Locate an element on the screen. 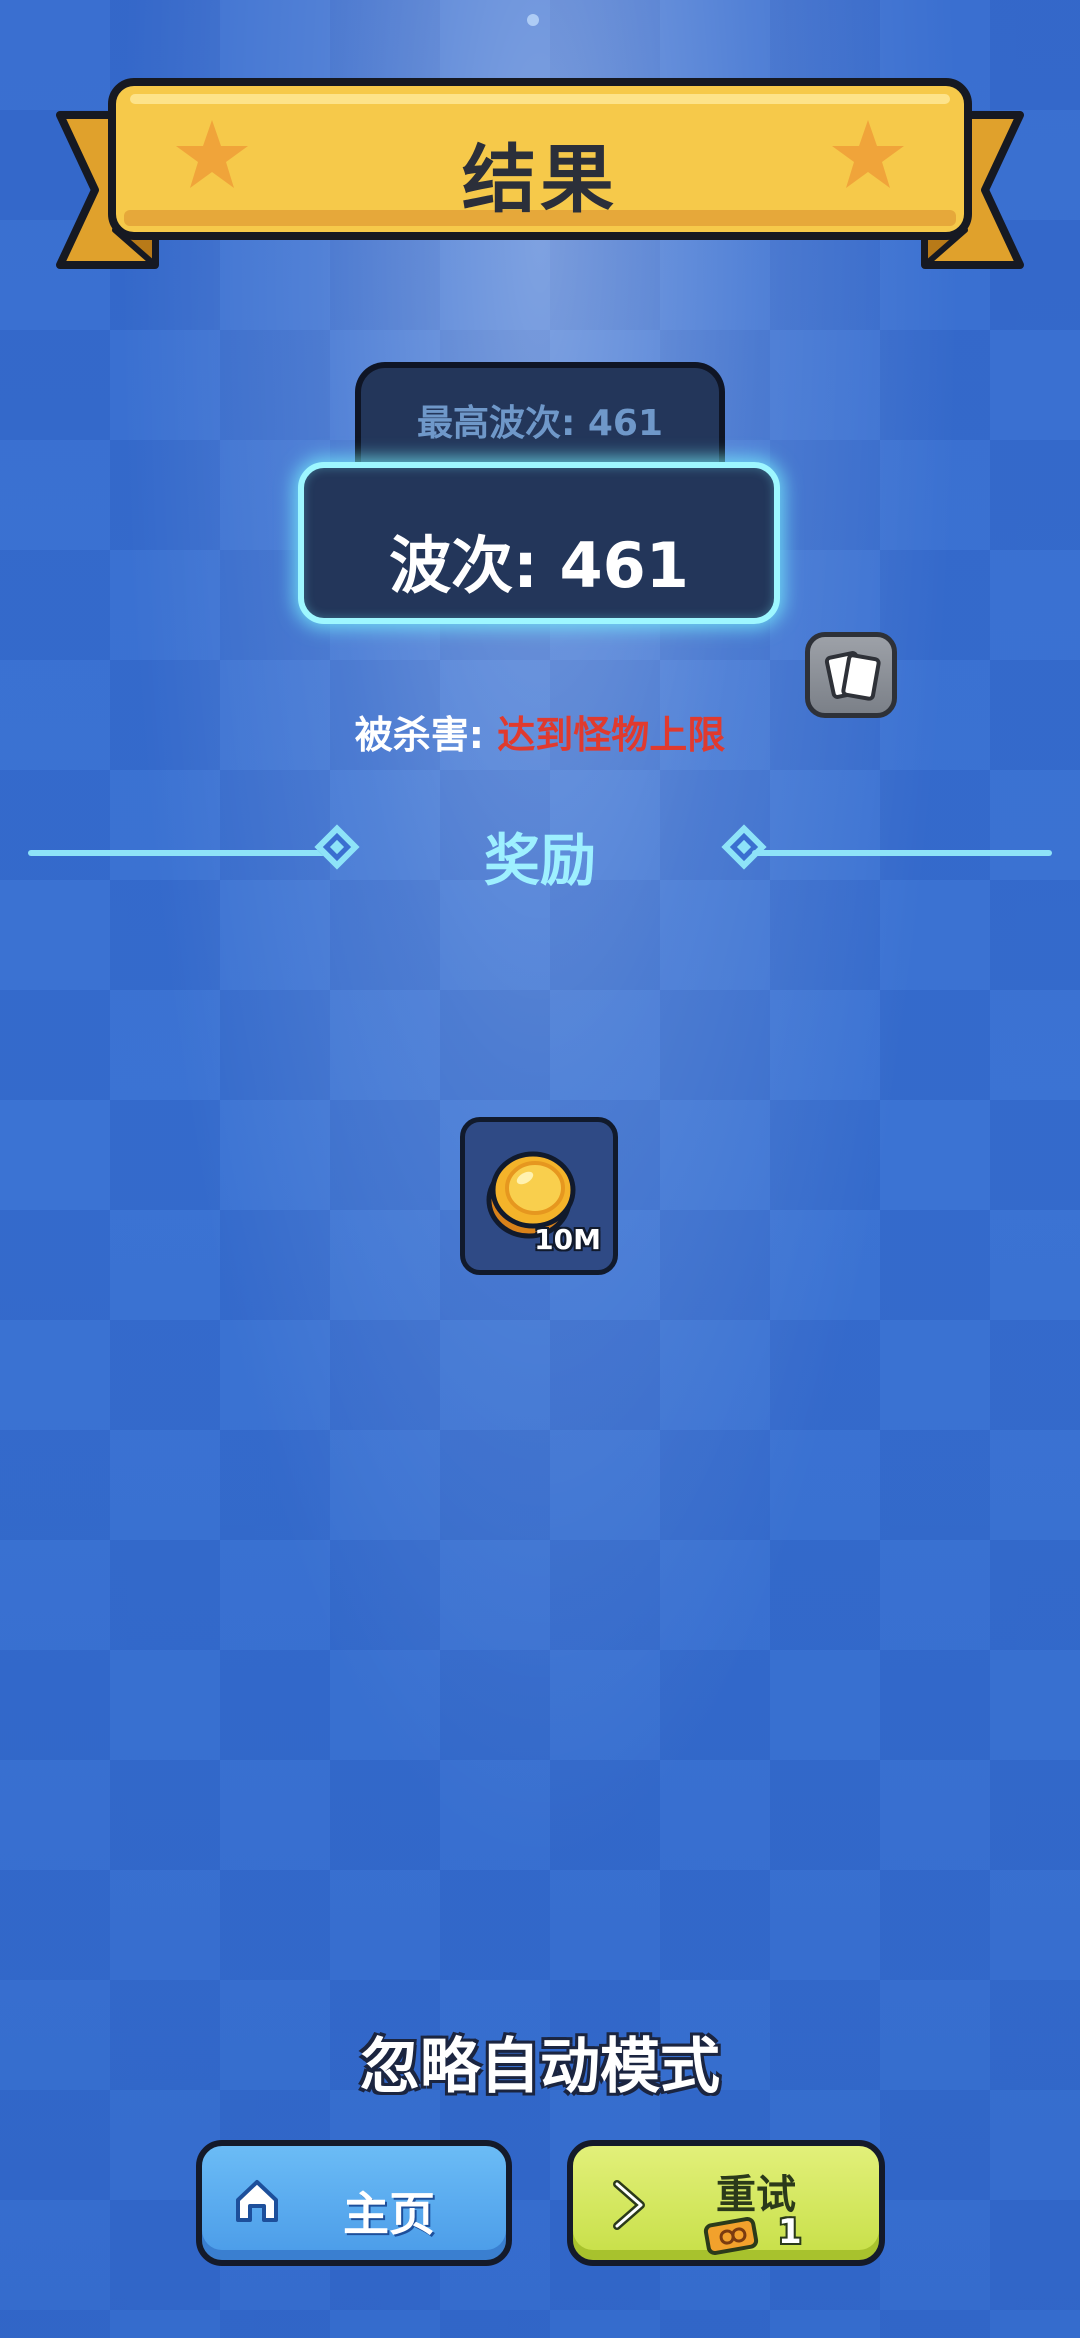 Image resolution: width=1080 pixels, height=2338 pixels. killed-by-reason: 达到怪物上限 is located at coordinates (611, 735).